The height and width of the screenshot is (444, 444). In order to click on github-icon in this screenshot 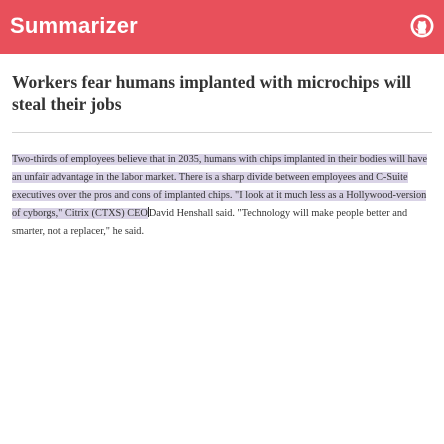, I will do `click(422, 26)`.